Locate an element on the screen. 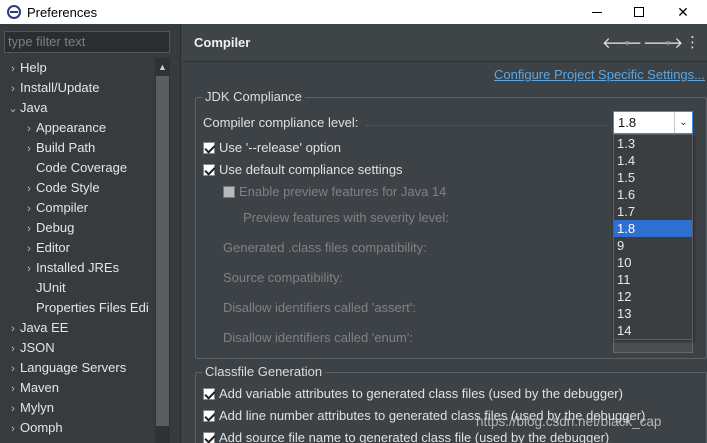 The width and height of the screenshot is (707, 443). sidebar-item-label: Code Style is located at coordinates (68, 187).